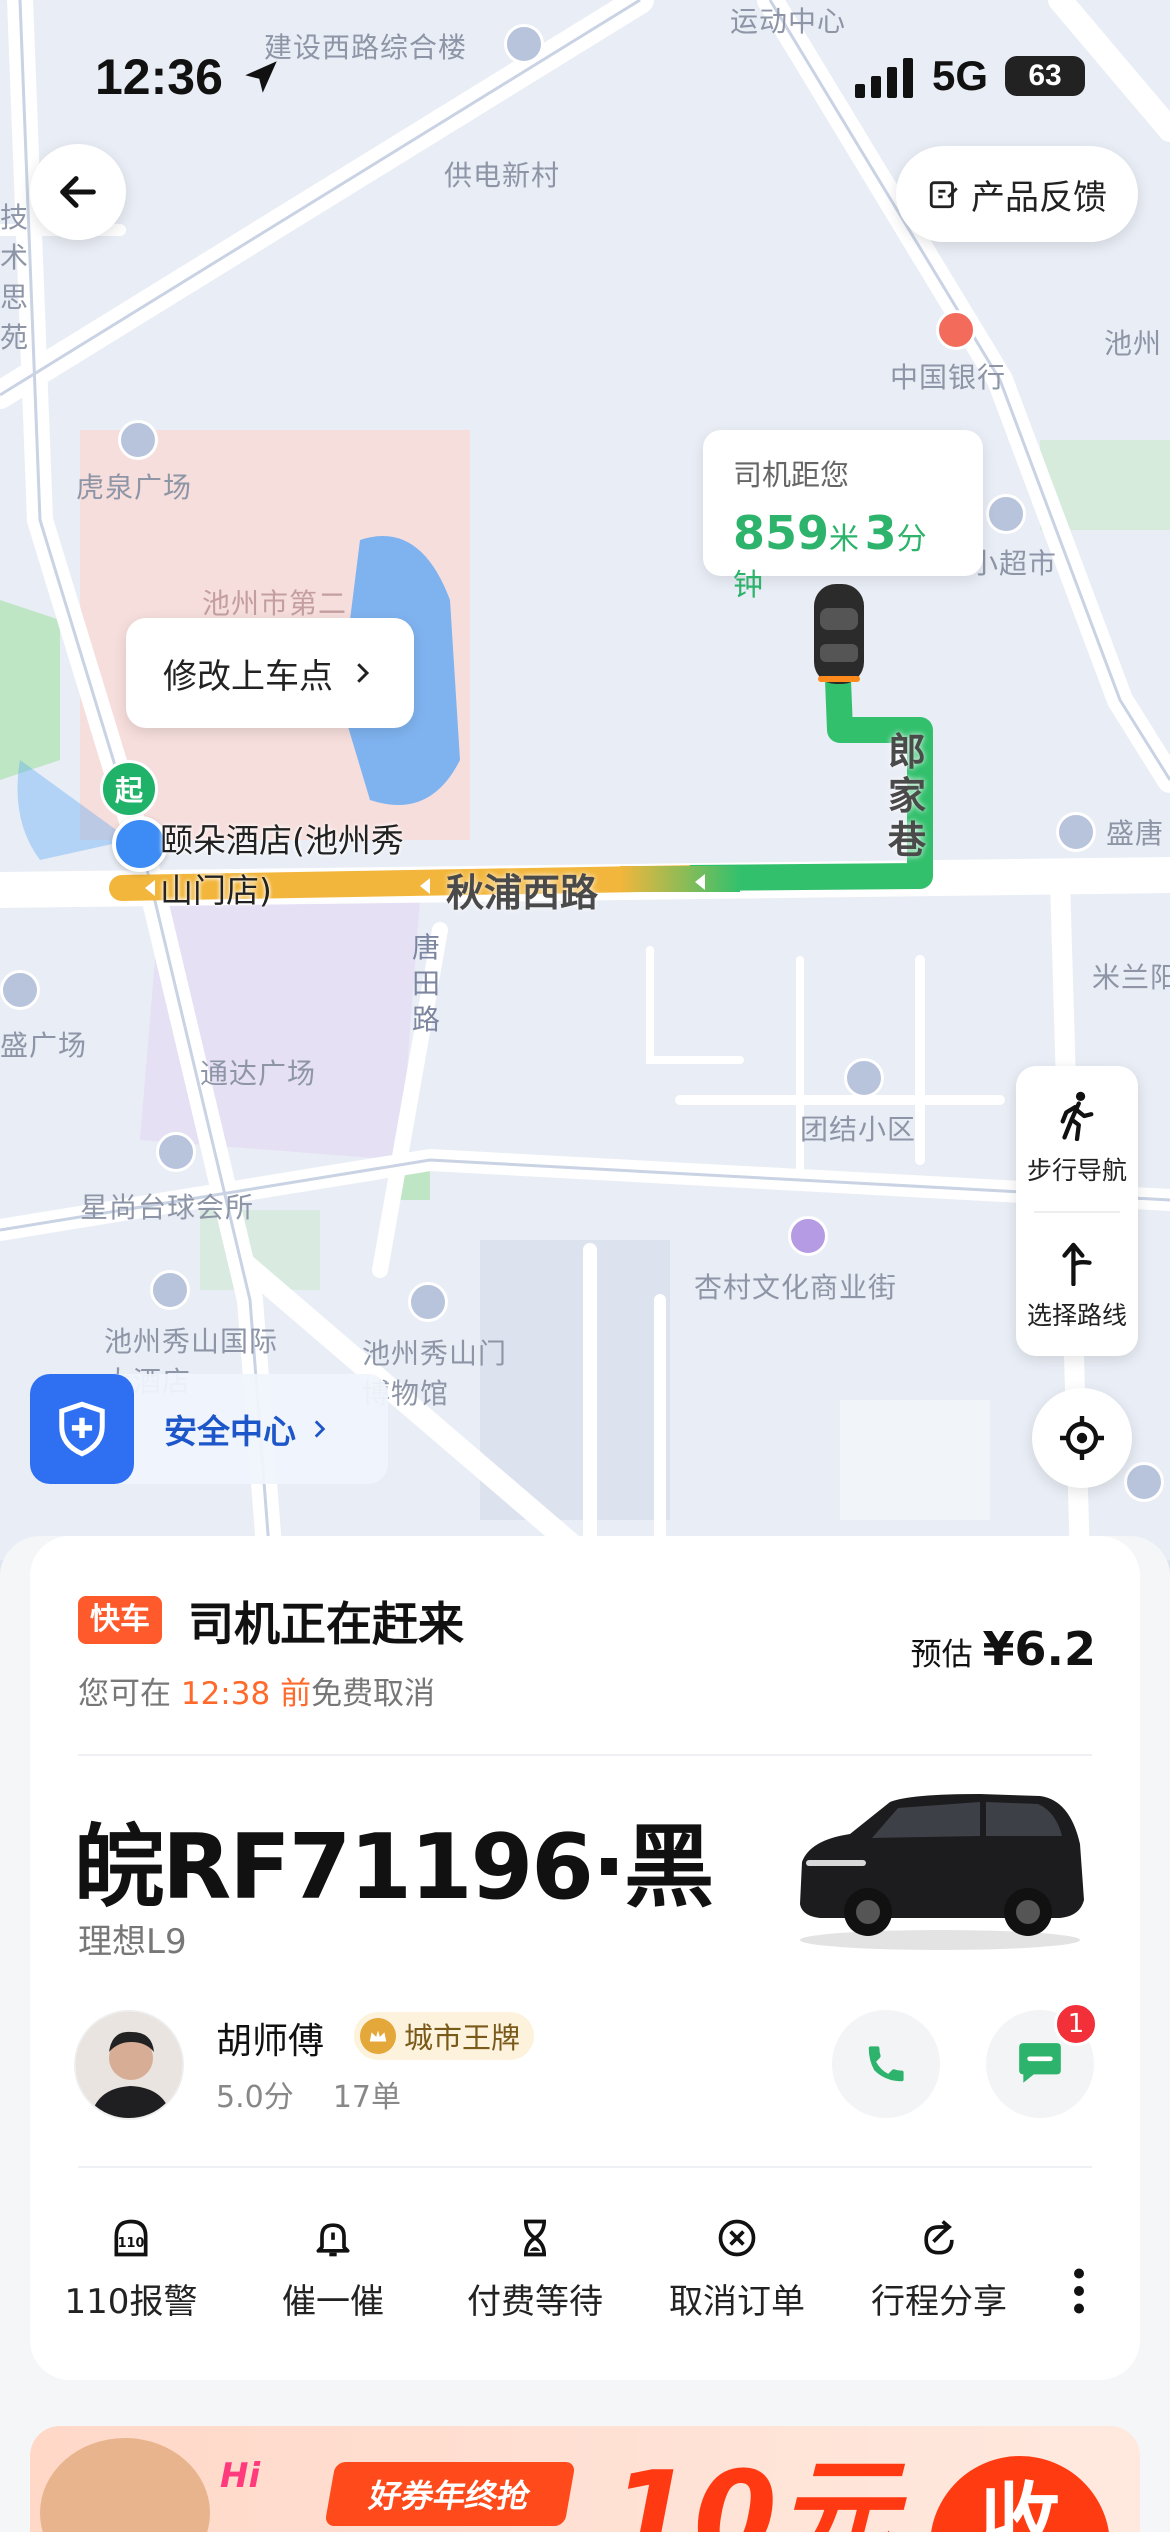  What do you see at coordinates (225, 1694) in the screenshot?
I see `cancel-deadline: 12:38` at bounding box center [225, 1694].